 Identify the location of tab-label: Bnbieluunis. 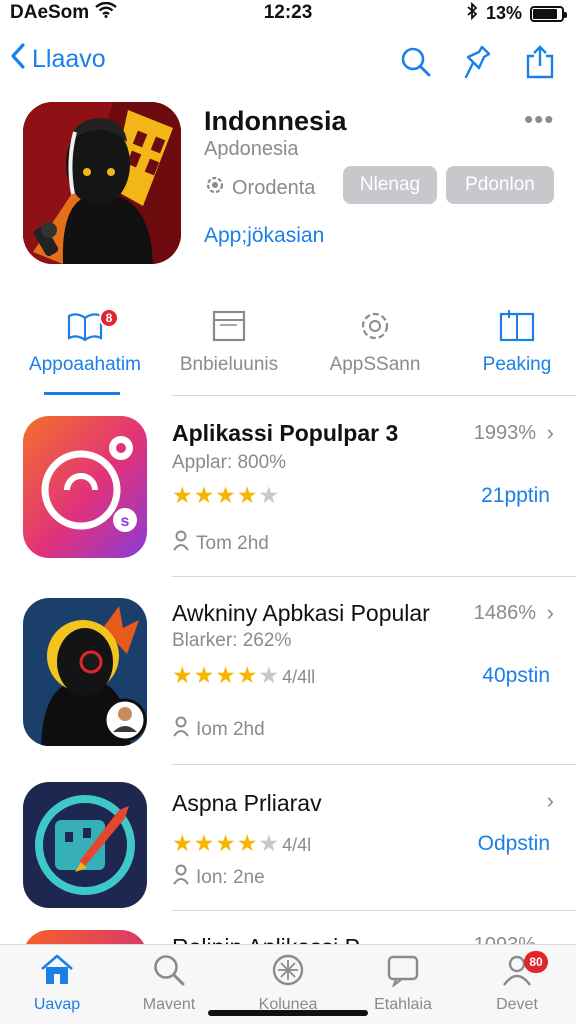
(229, 364).